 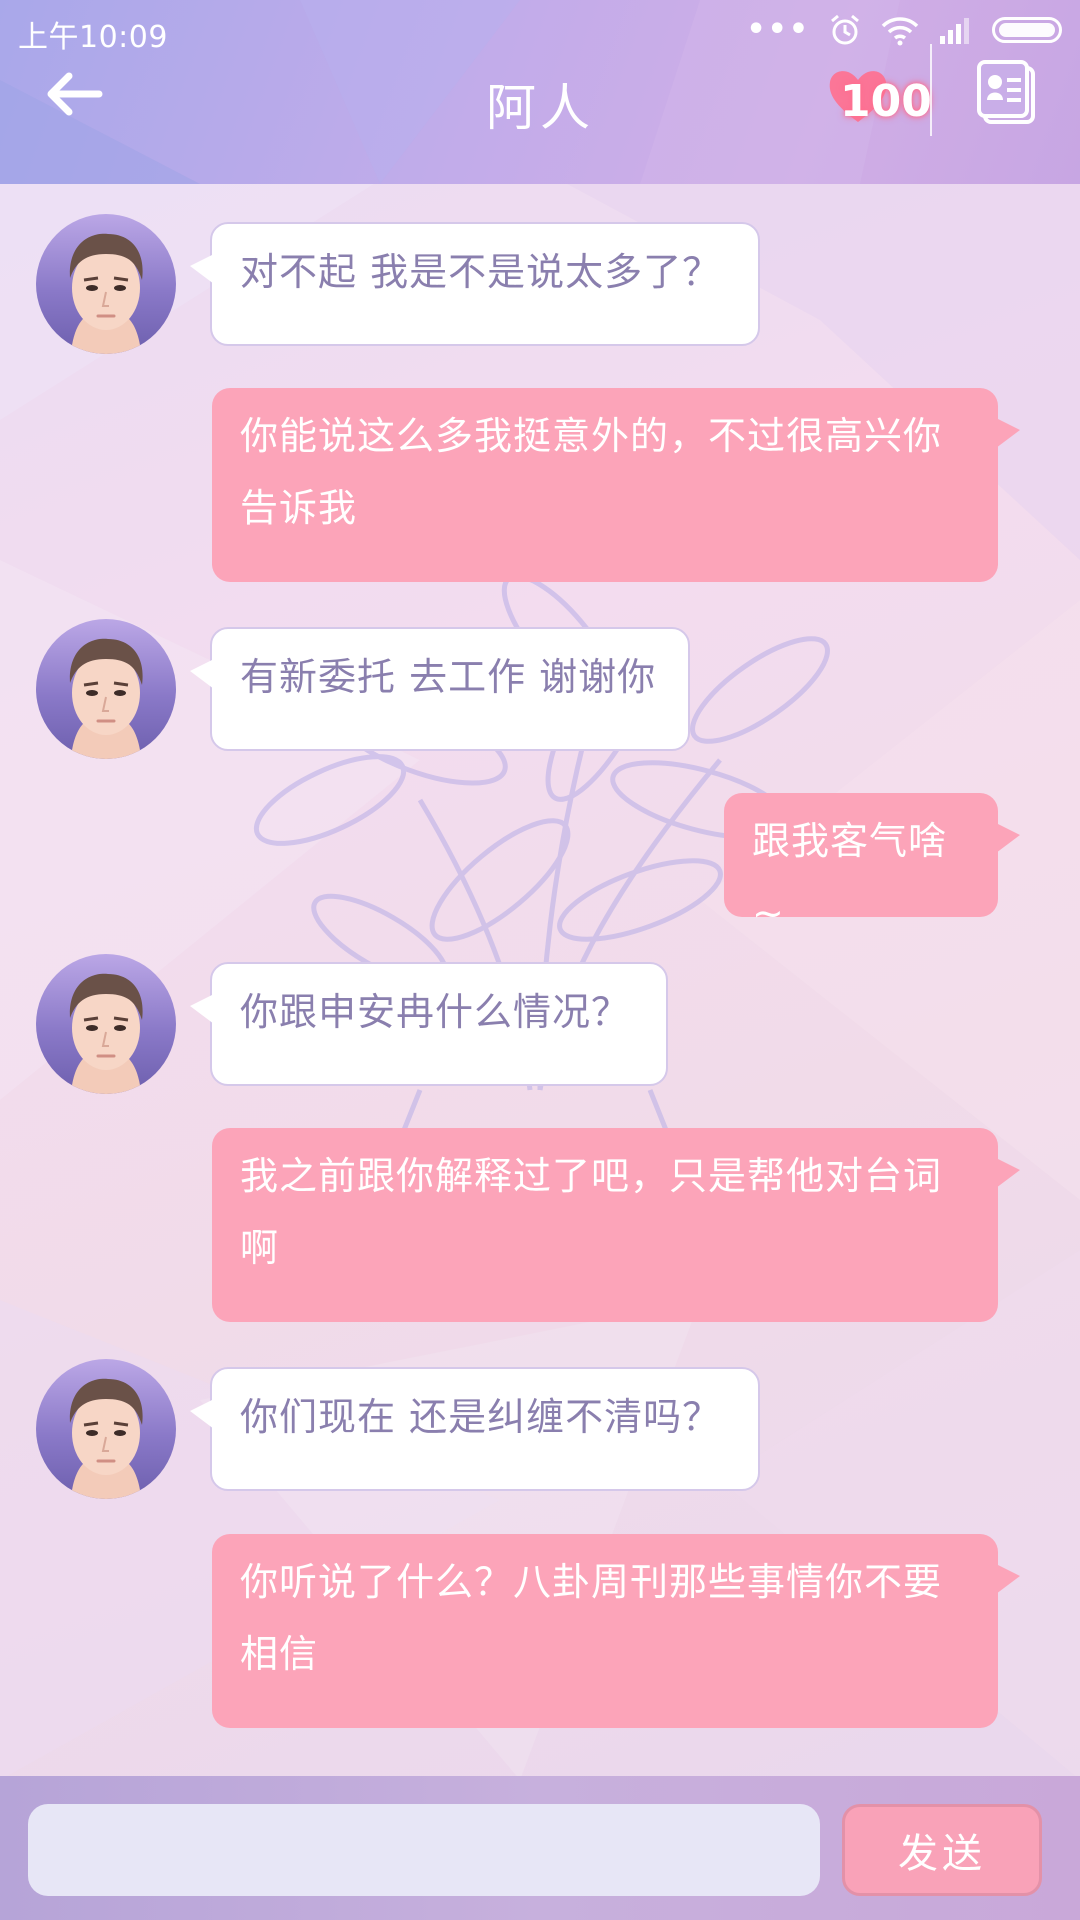 I want to click on message-row-outgoing: 你听说了什么？八卦周刊那些事情你不要相信, so click(x=540, y=1631).